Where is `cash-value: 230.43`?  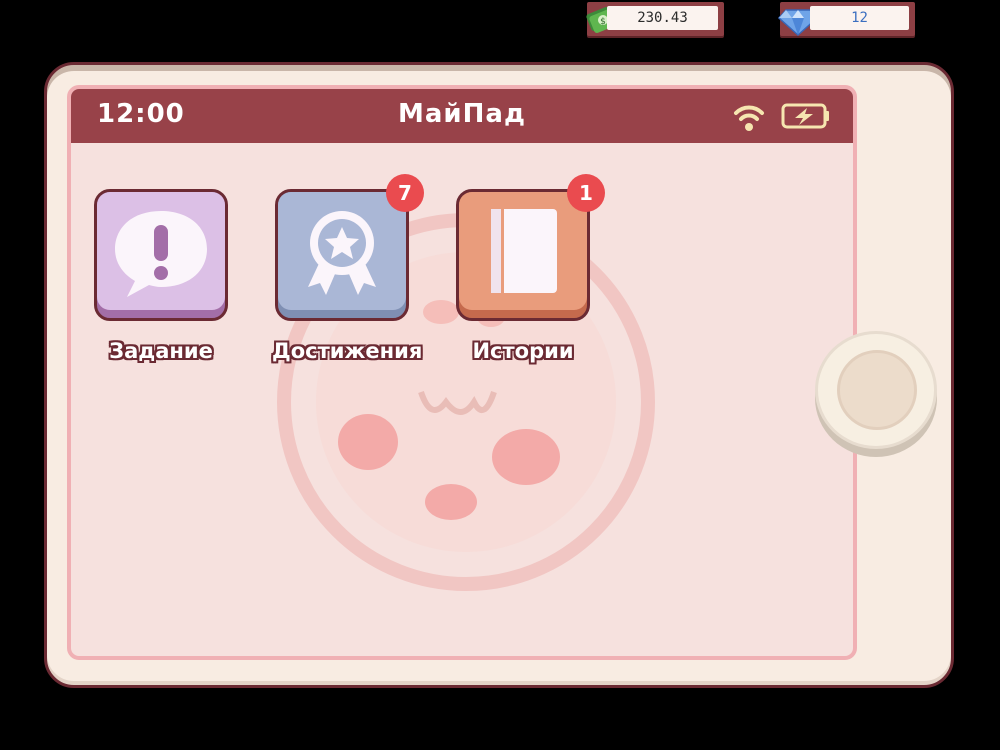 cash-value: 230.43 is located at coordinates (662, 18).